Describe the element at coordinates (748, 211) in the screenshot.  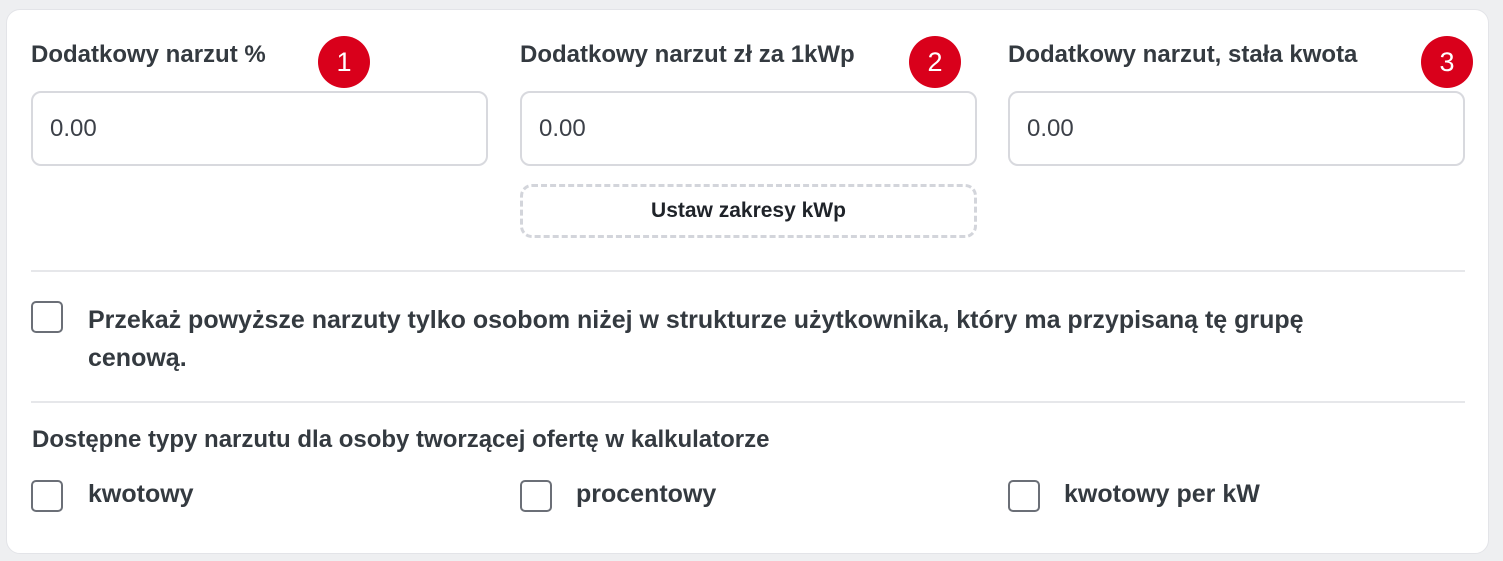
I see `set-kwp-ranges-button: Ustaw zakresy kWp` at that location.